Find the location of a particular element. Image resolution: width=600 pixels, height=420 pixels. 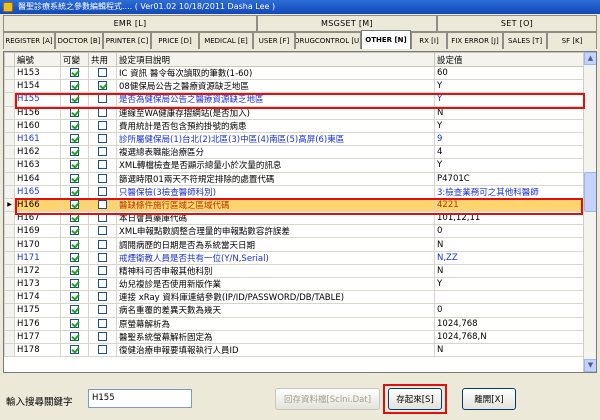

exit-button: 離開[X] is located at coordinates (489, 399).